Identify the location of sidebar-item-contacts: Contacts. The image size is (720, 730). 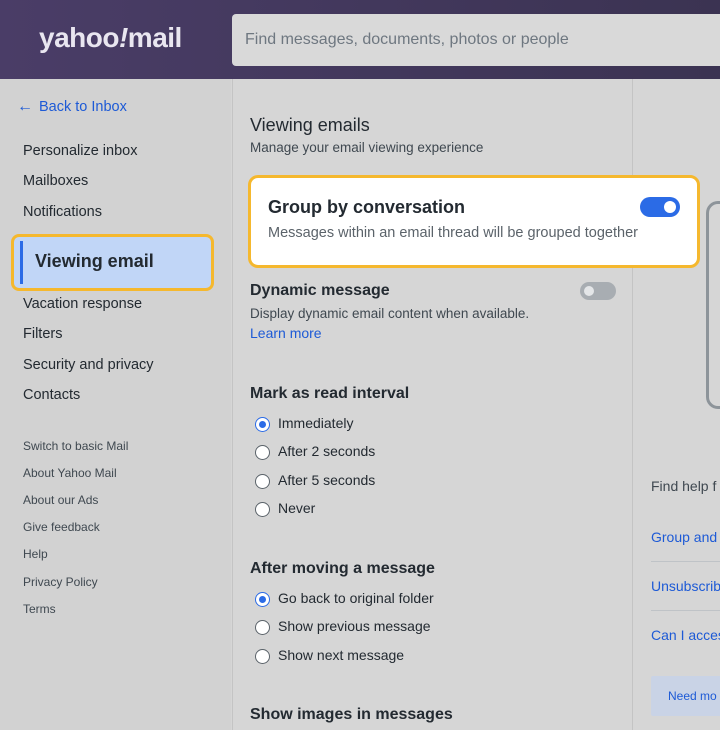
(51, 395).